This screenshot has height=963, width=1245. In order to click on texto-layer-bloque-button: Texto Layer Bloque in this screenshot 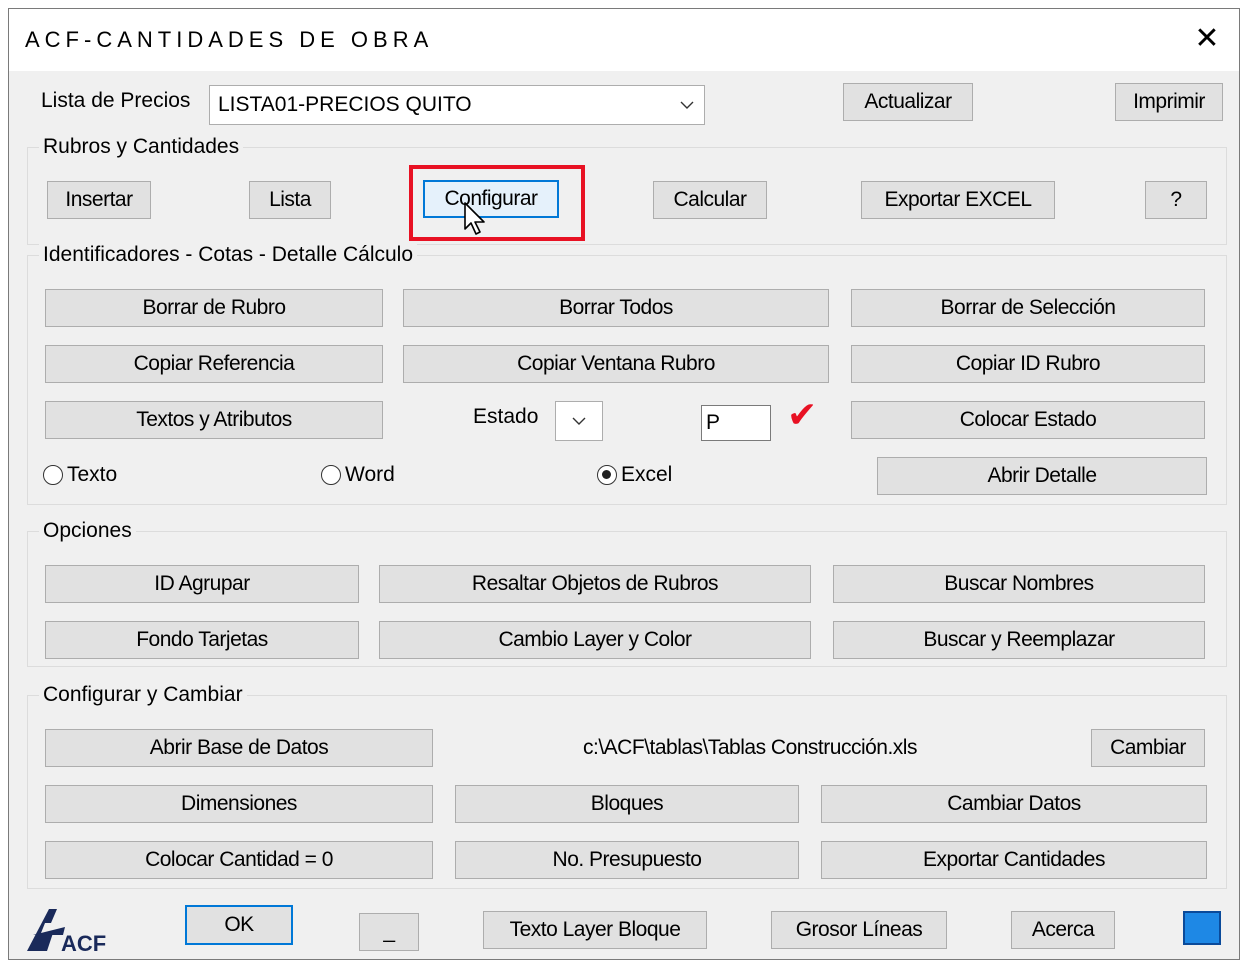, I will do `click(595, 930)`.